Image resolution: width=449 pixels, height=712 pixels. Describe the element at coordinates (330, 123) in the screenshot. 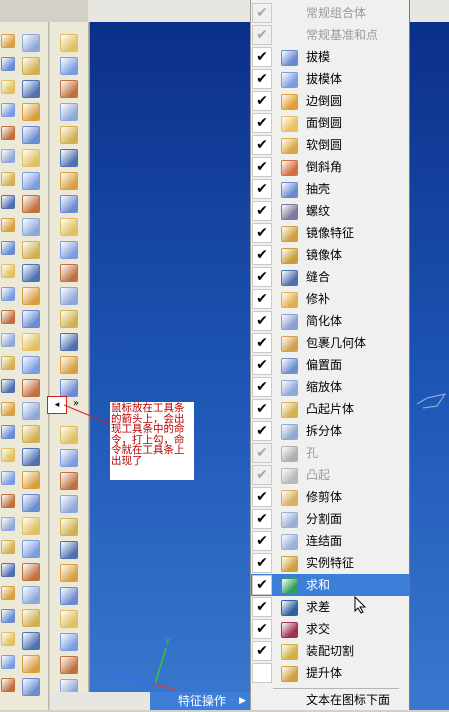

I see `menu-item: ✔ 面倒圆` at that location.